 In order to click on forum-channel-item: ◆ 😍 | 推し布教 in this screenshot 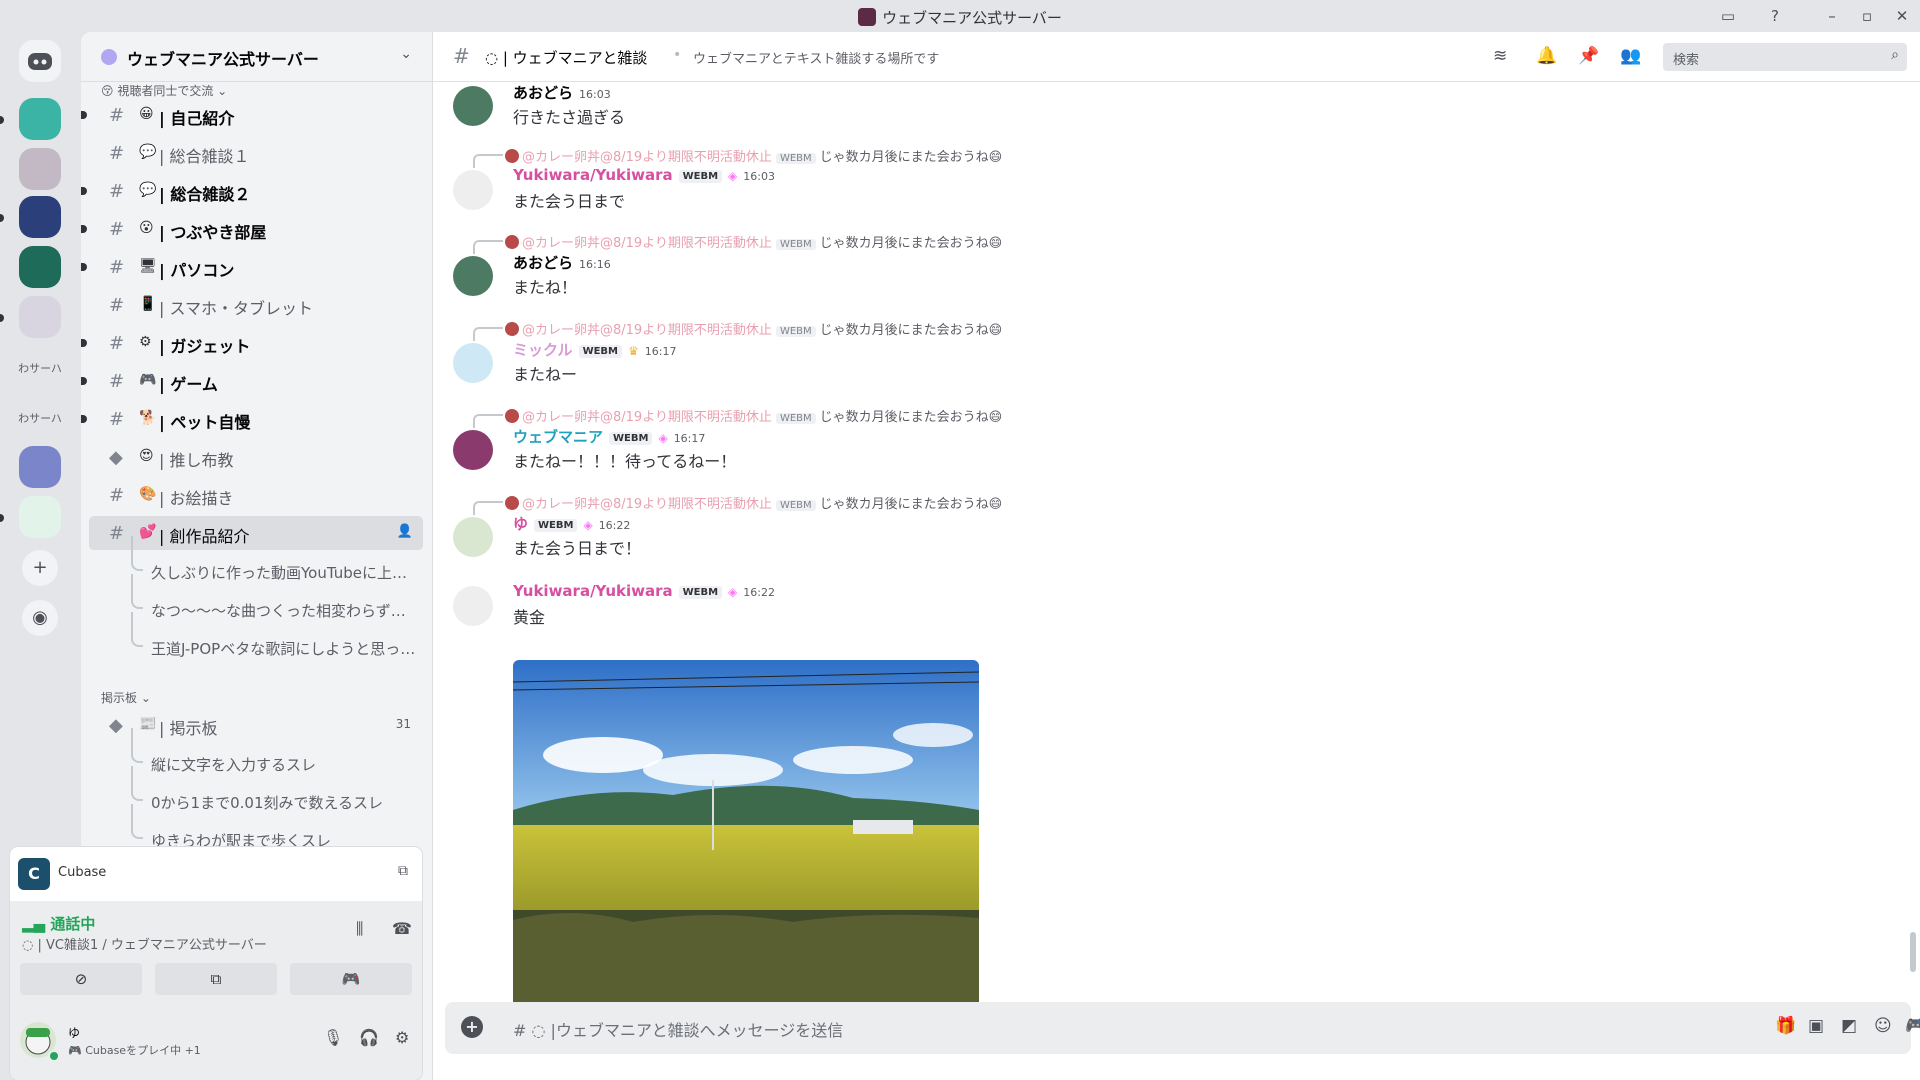, I will do `click(256, 457)`.